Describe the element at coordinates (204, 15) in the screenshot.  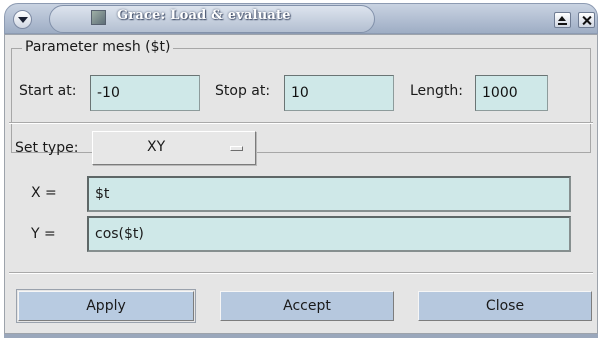
I see `window-title: Grace: Load & evaluate` at that location.